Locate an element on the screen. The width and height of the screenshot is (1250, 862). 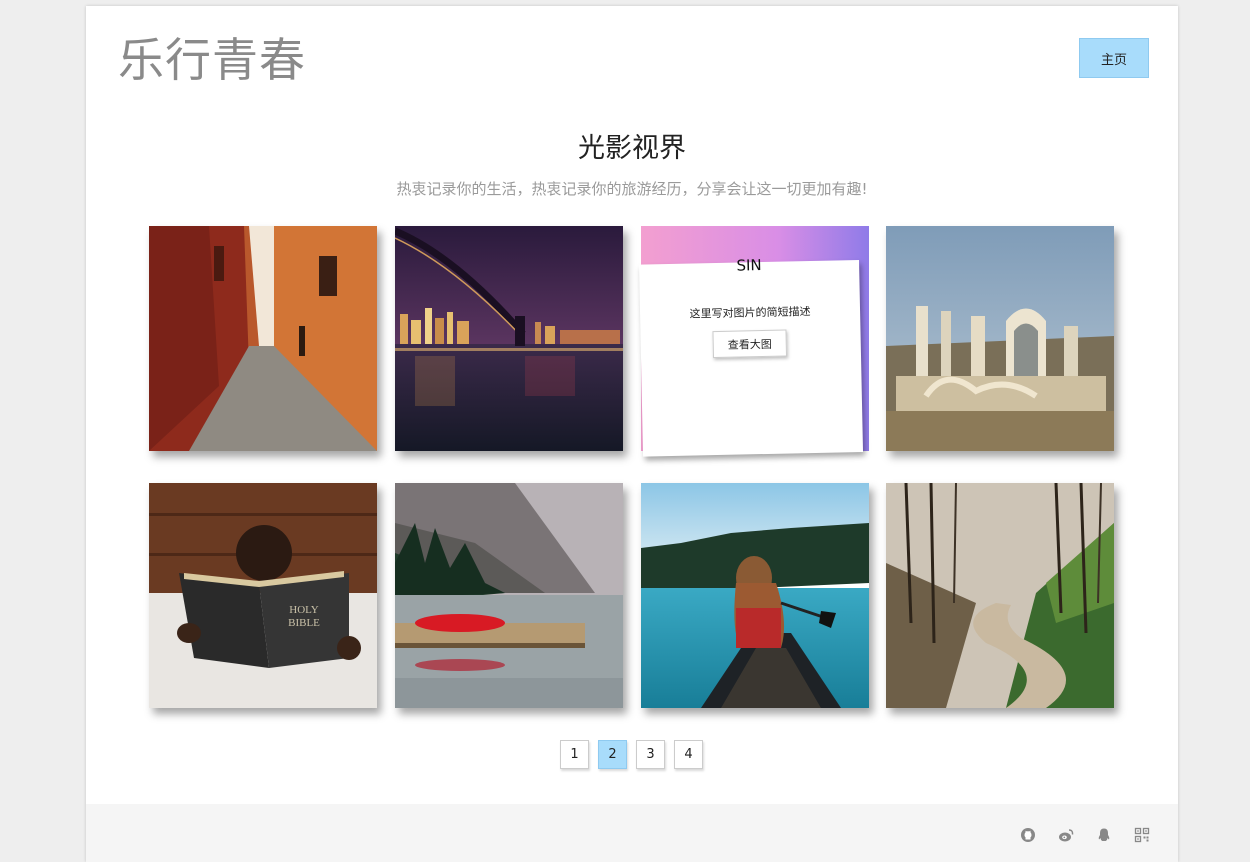
footer is located at coordinates (632, 833).